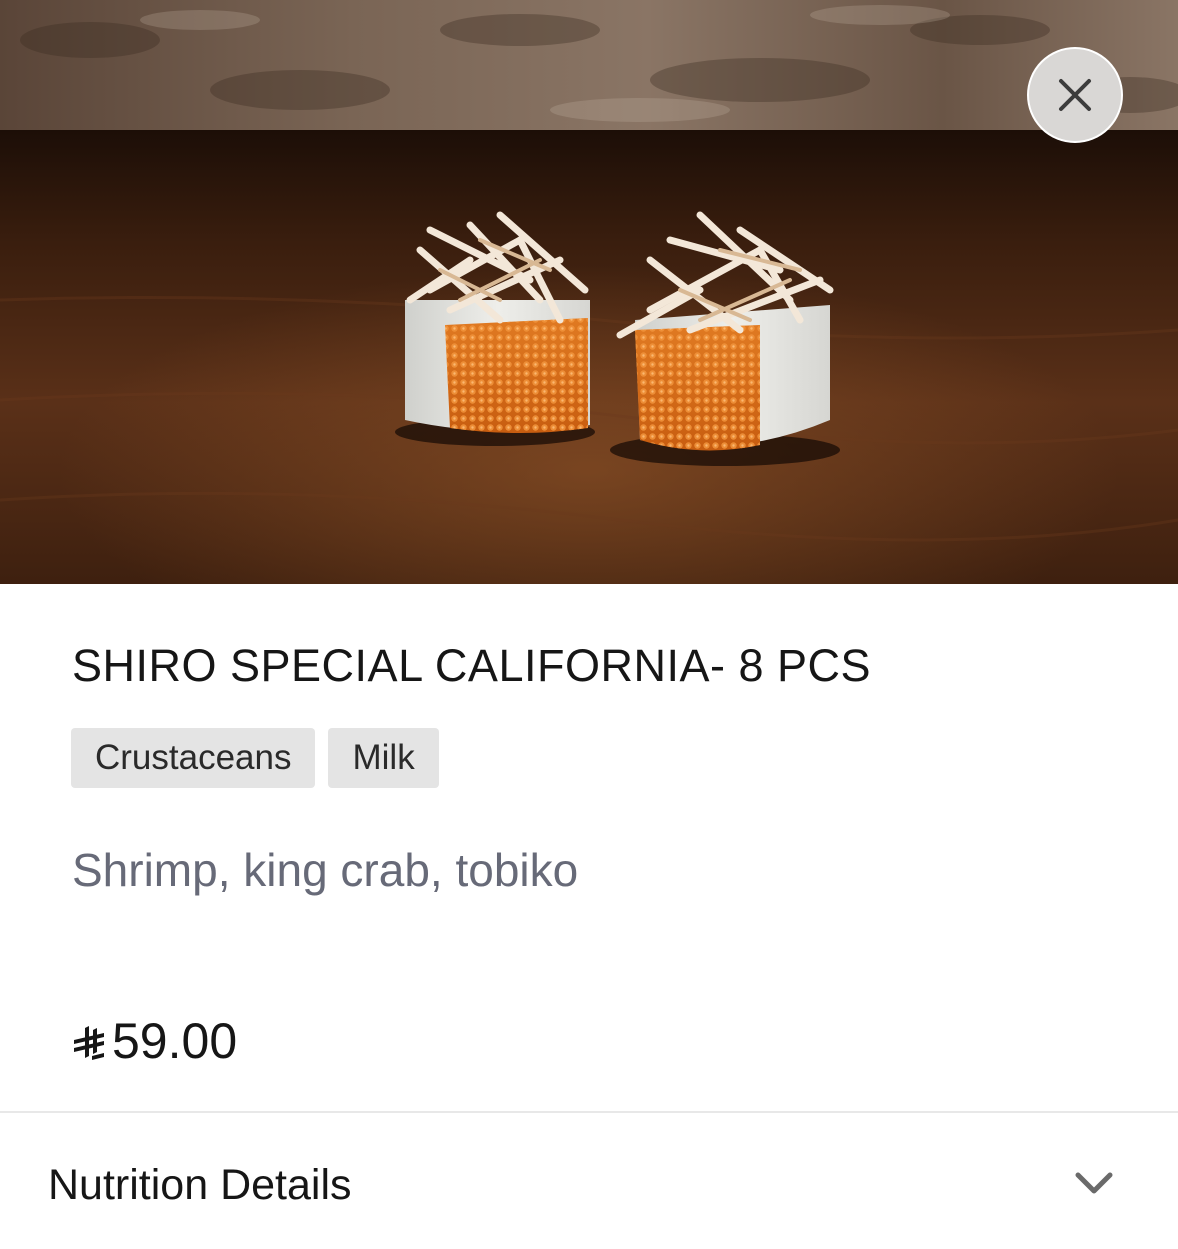 The width and height of the screenshot is (1178, 1249). Describe the element at coordinates (325, 870) in the screenshot. I see `item-description: Shrimp, king crab, tobiko` at that location.